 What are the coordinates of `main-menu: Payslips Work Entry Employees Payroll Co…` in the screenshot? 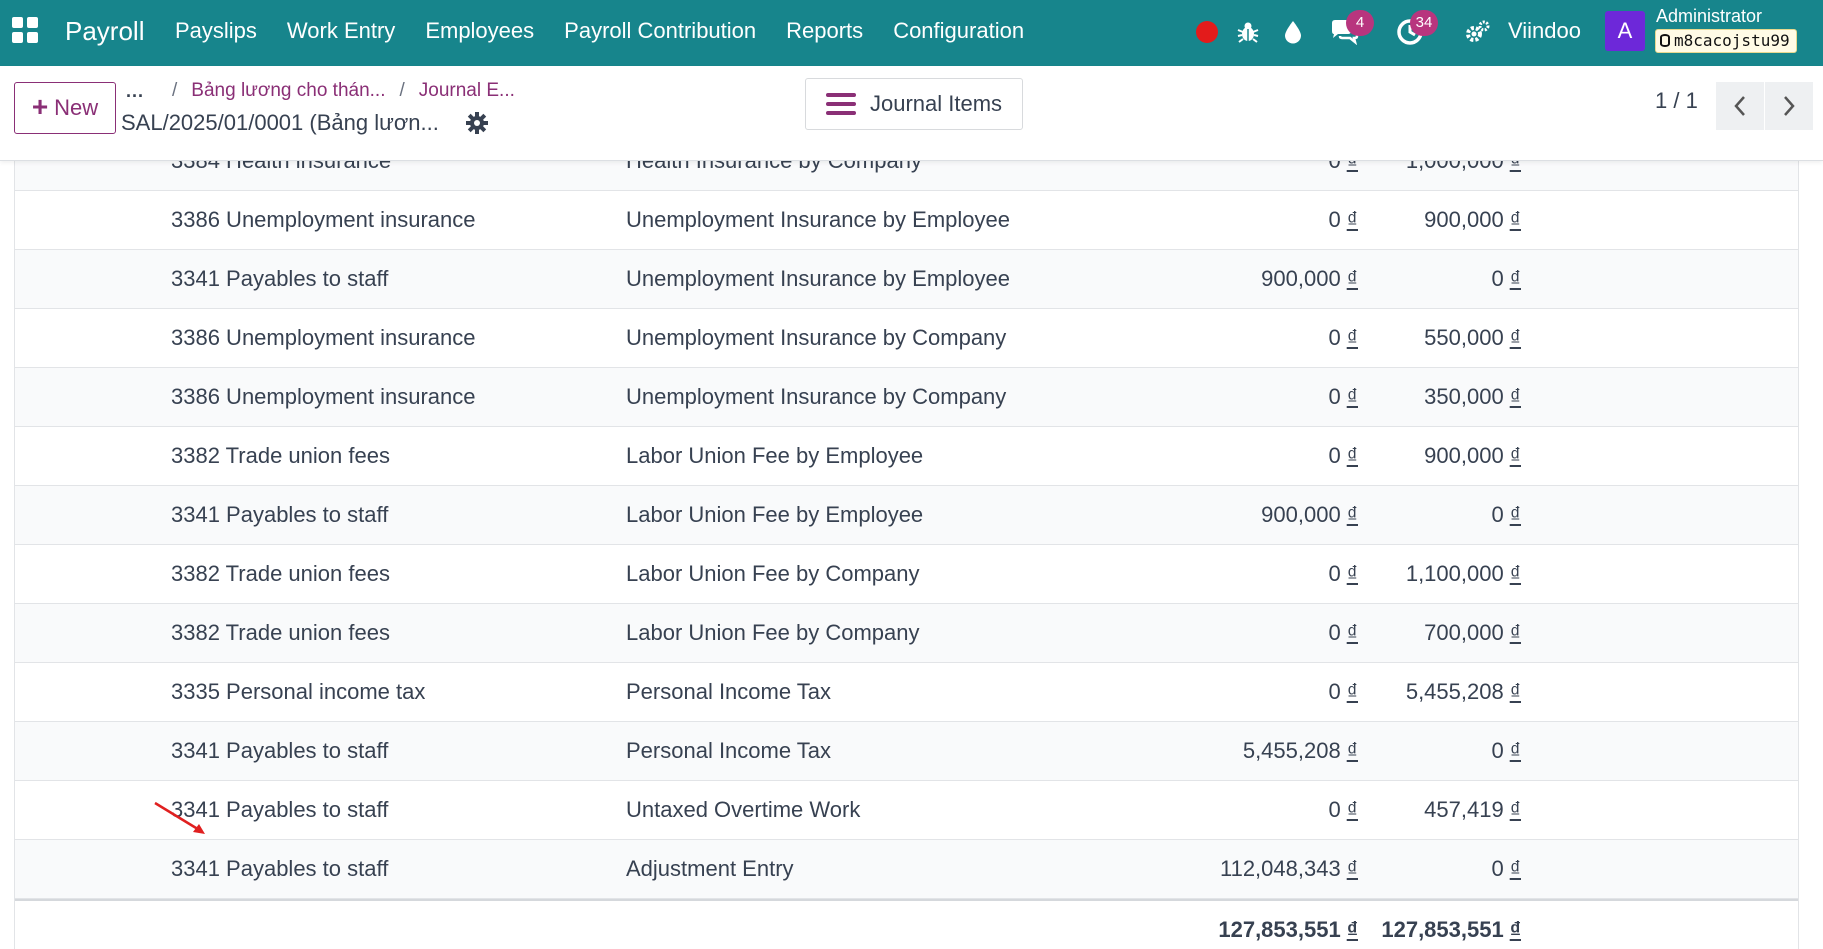 It's located at (599, 33).